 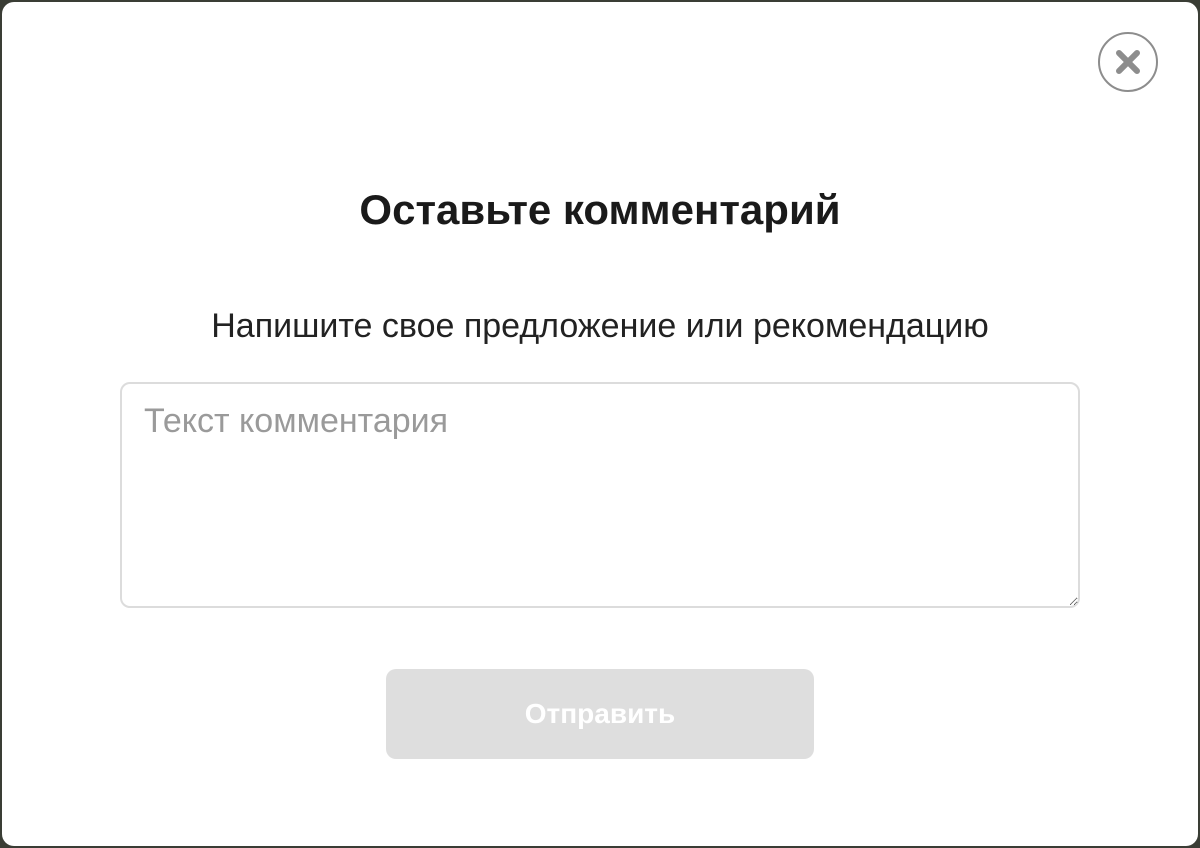 I want to click on close-x-icon, so click(x=1128, y=62).